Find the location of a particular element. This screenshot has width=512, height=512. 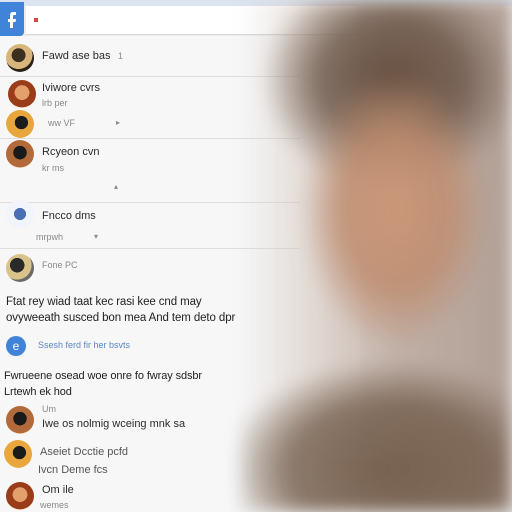

caret-up-icon: ▴ is located at coordinates (116, 186).